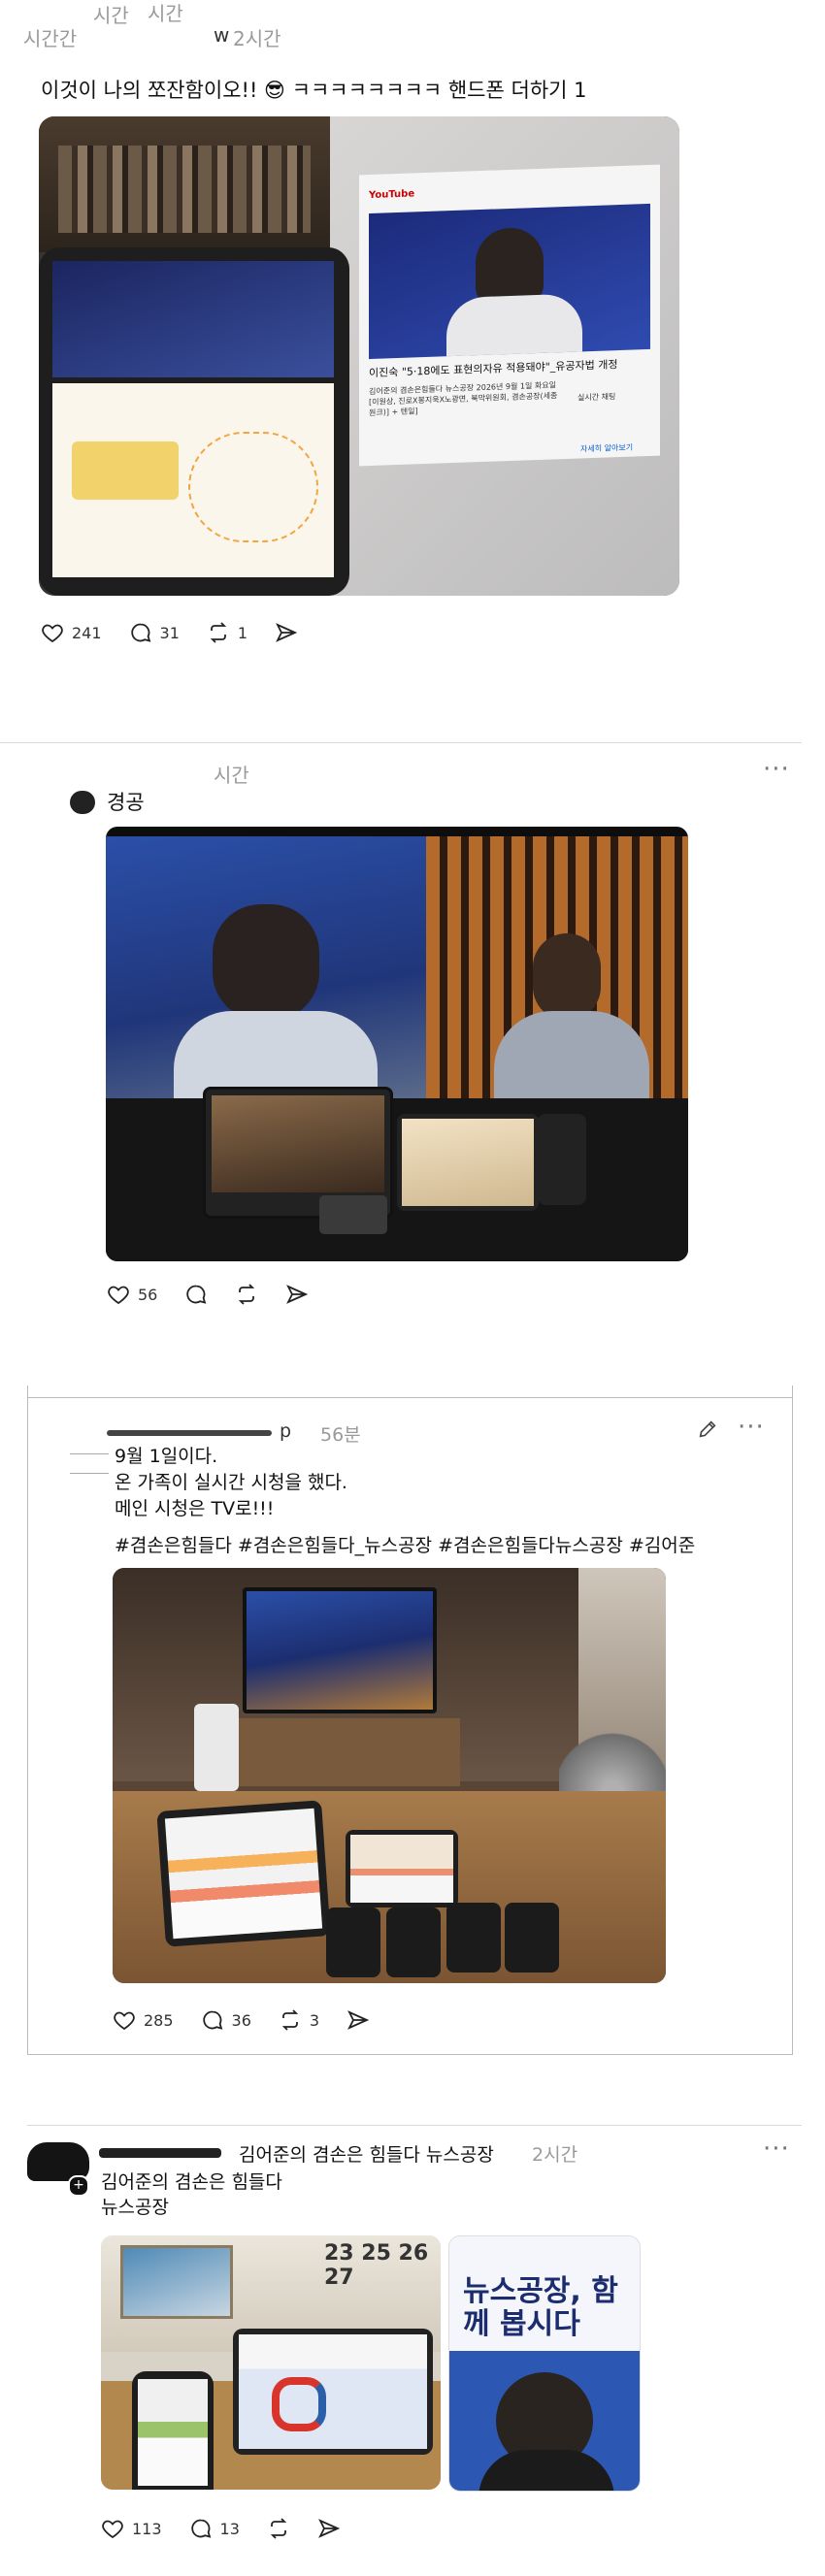 The height and width of the screenshot is (2576, 825). Describe the element at coordinates (266, 963) in the screenshot. I see `host-figure` at that location.